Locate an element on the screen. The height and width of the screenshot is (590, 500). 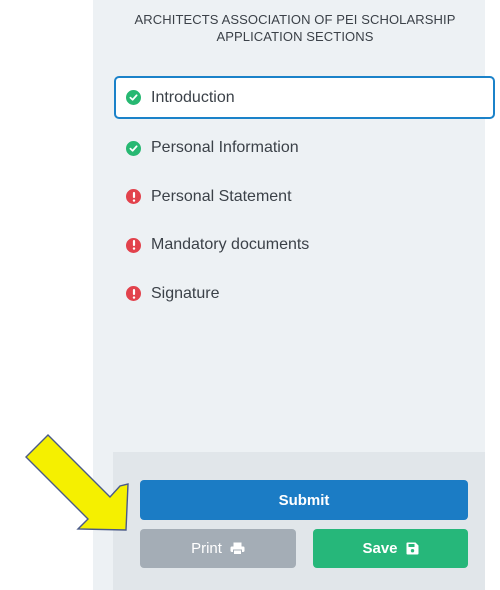
submit-button-label: Submit is located at coordinates (304, 500).